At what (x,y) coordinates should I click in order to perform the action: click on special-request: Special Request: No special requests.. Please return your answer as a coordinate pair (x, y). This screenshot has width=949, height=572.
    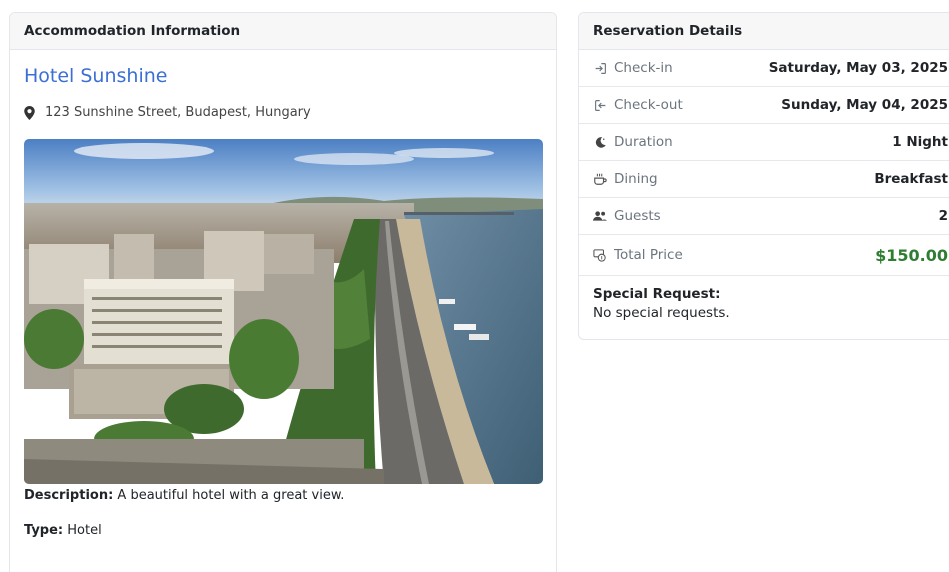
    Looking at the image, I should click on (764, 303).